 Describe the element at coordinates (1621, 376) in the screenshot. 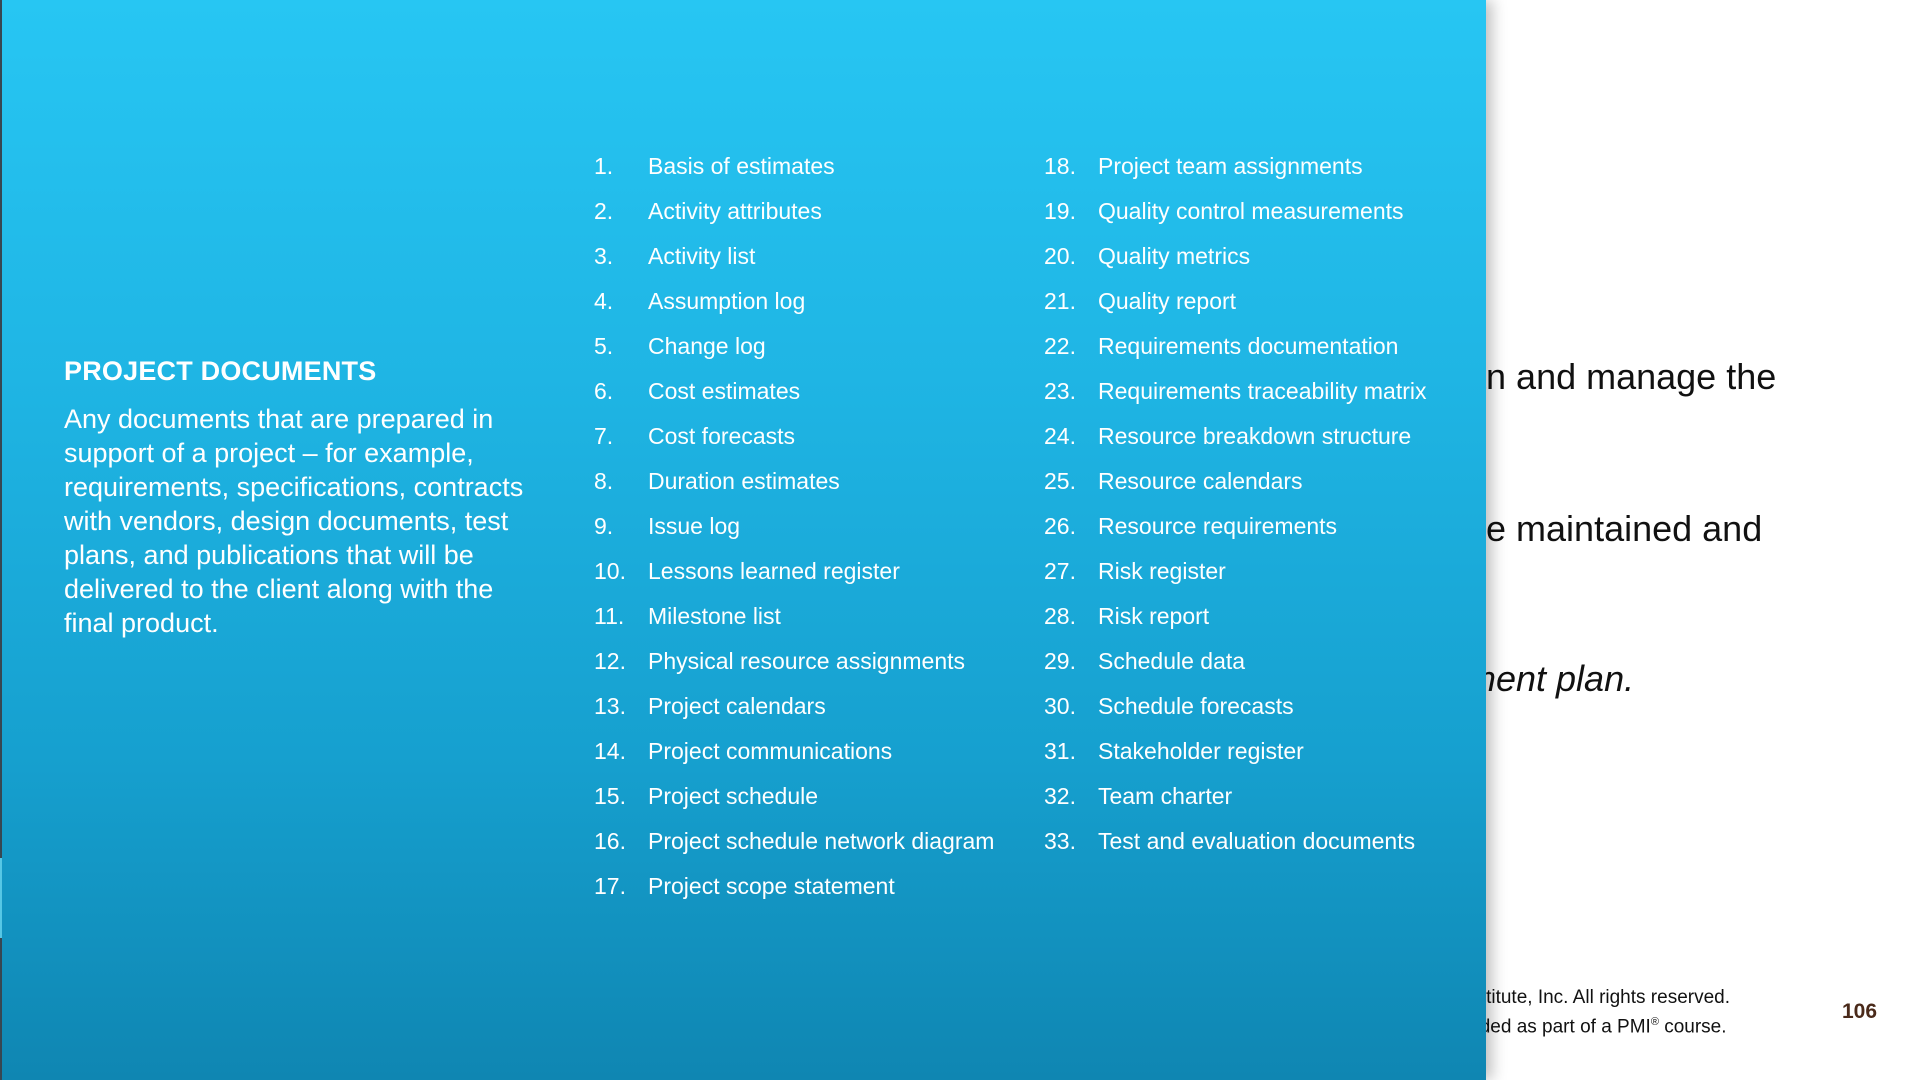

I see `slide-text-line-1: an and manage the` at that location.